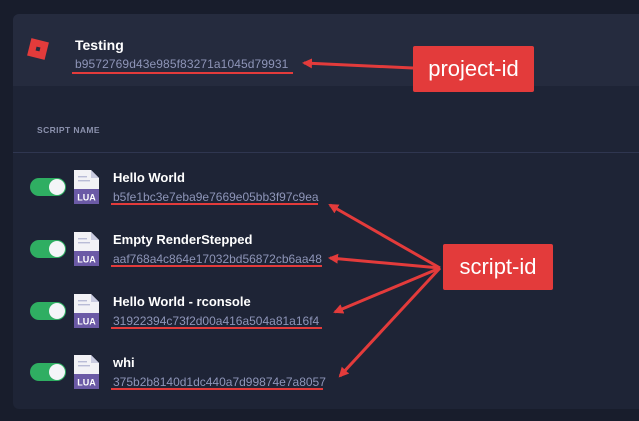 The width and height of the screenshot is (639, 421). Describe the element at coordinates (498, 267) in the screenshot. I see `script-id-callout: script-id` at that location.